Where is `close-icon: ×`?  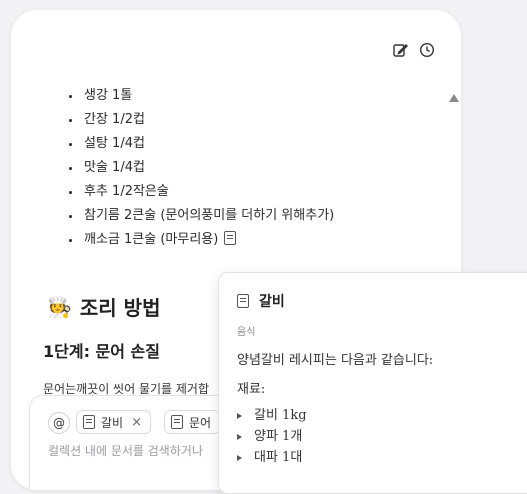
close-icon: × is located at coordinates (136, 422).